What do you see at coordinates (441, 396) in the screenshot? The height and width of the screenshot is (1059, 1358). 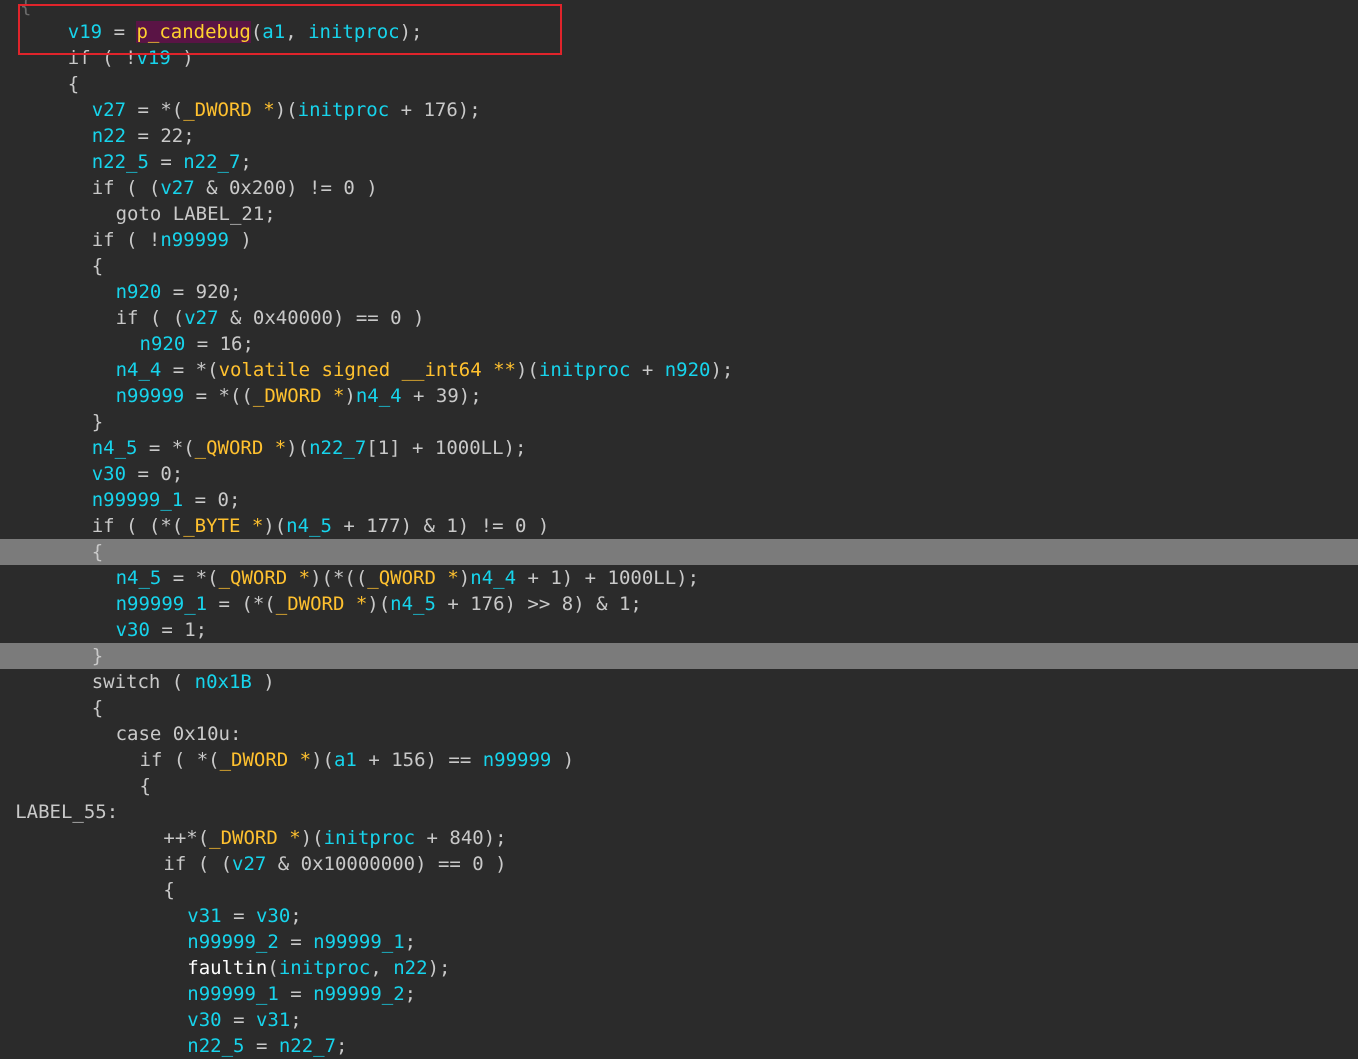 I see `code-token: + 39);` at bounding box center [441, 396].